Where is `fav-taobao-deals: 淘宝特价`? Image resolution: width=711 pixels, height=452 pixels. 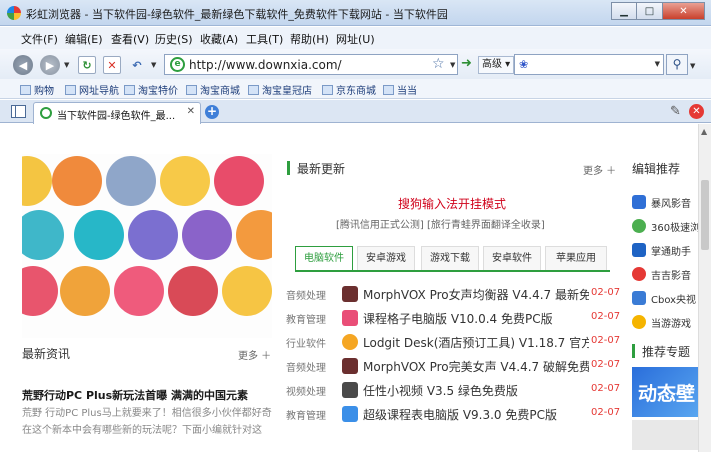
fav-taobao-deals: 淘宝特价 is located at coordinates (151, 89).